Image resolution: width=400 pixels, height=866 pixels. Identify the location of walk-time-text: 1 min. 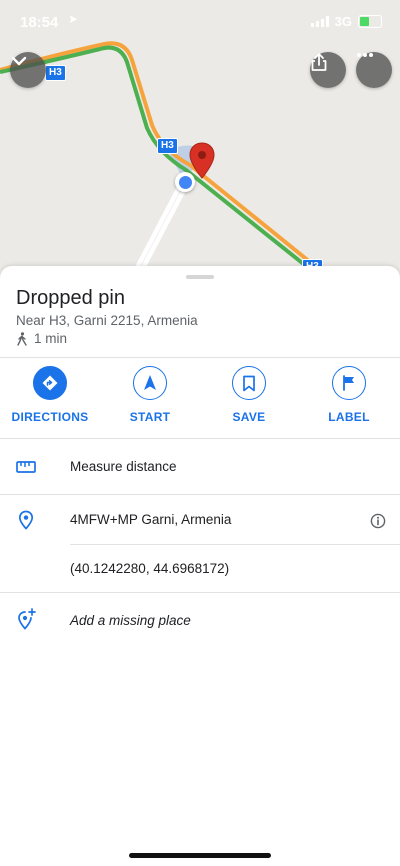
(51, 338).